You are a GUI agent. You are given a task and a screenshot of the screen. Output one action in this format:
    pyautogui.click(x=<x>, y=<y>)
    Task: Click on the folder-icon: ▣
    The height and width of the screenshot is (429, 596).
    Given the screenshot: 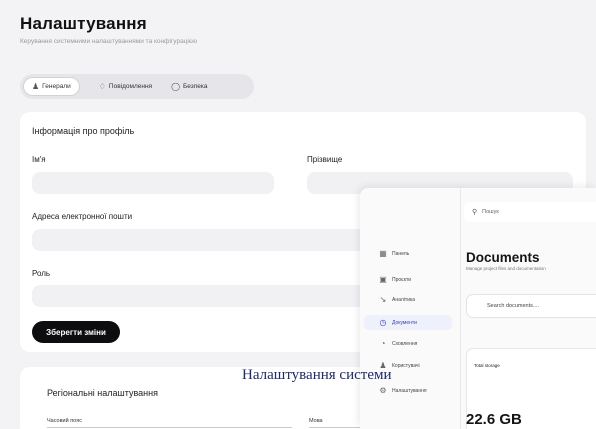 What is the action you would take?
    pyautogui.click(x=383, y=279)
    